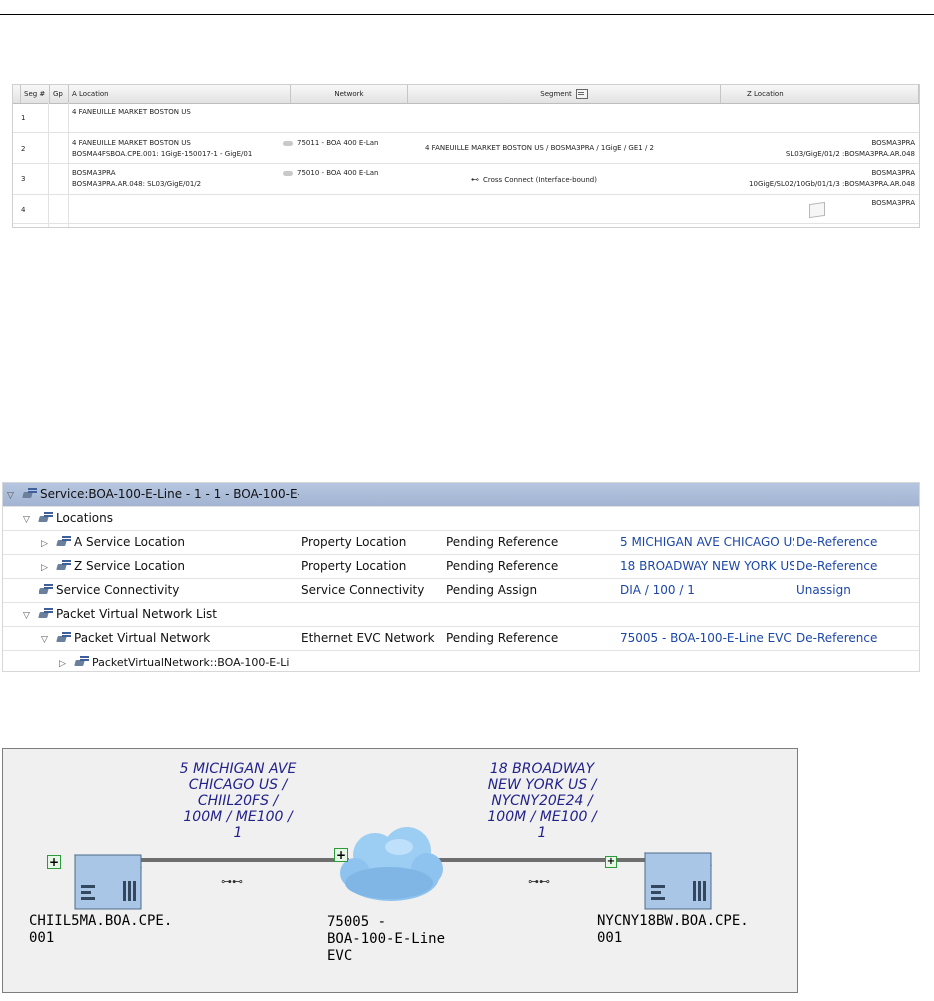 The width and height of the screenshot is (934, 1001). I want to click on network-cell: 75010 - BOA 400 E-Lan, so click(330, 173).